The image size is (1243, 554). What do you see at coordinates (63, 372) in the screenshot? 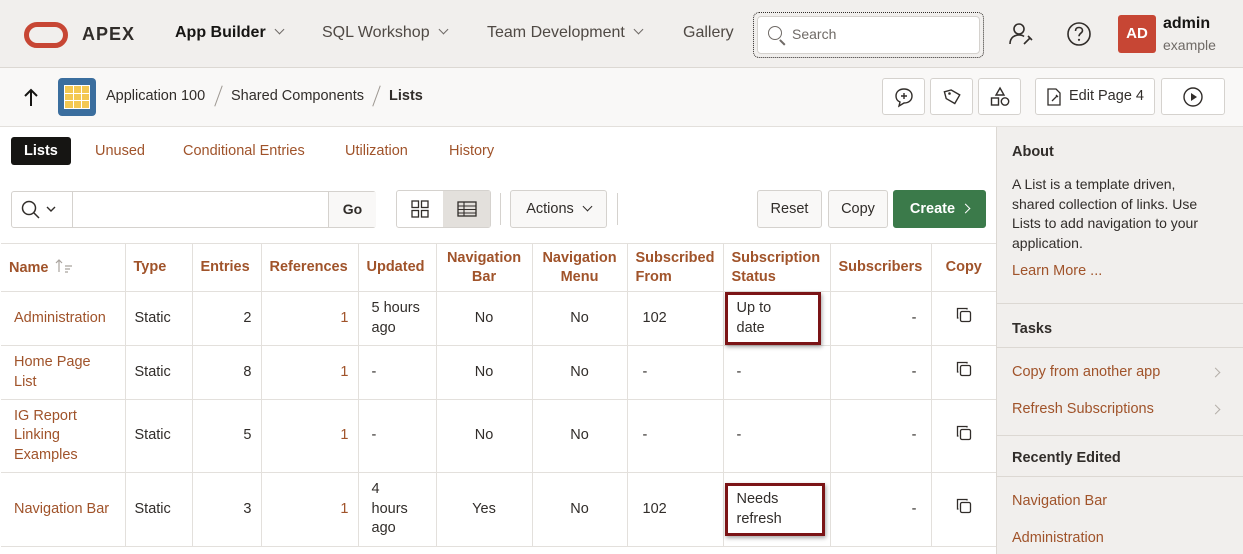
I see `list-name-link: Home Page List` at bounding box center [63, 372].